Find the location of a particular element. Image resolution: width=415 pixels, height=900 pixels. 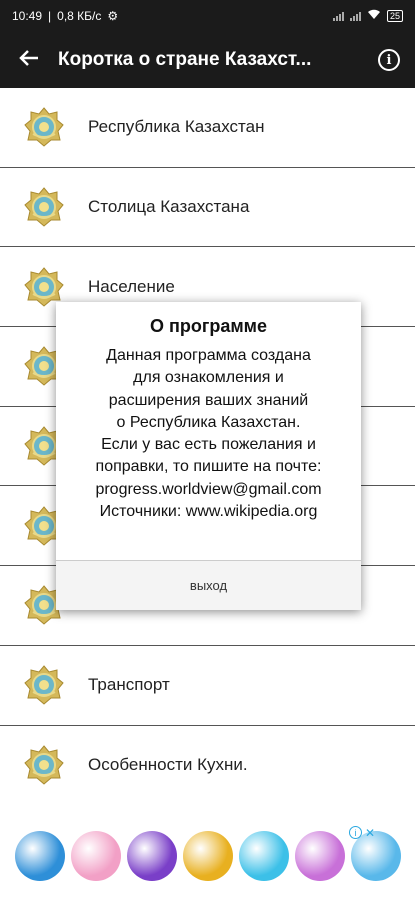

status-network-speed: 0,8 КБ/с is located at coordinates (79, 16).